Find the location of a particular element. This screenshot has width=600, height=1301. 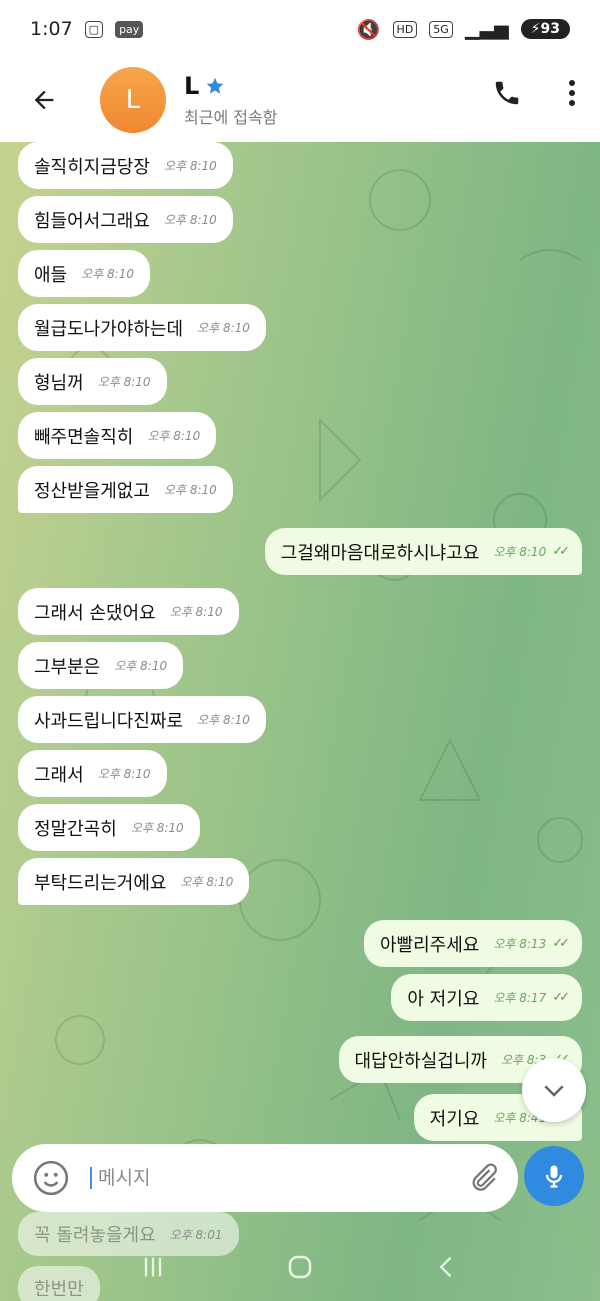

message-incoming: 형님꺼 오후 8:10 is located at coordinates (92, 381).